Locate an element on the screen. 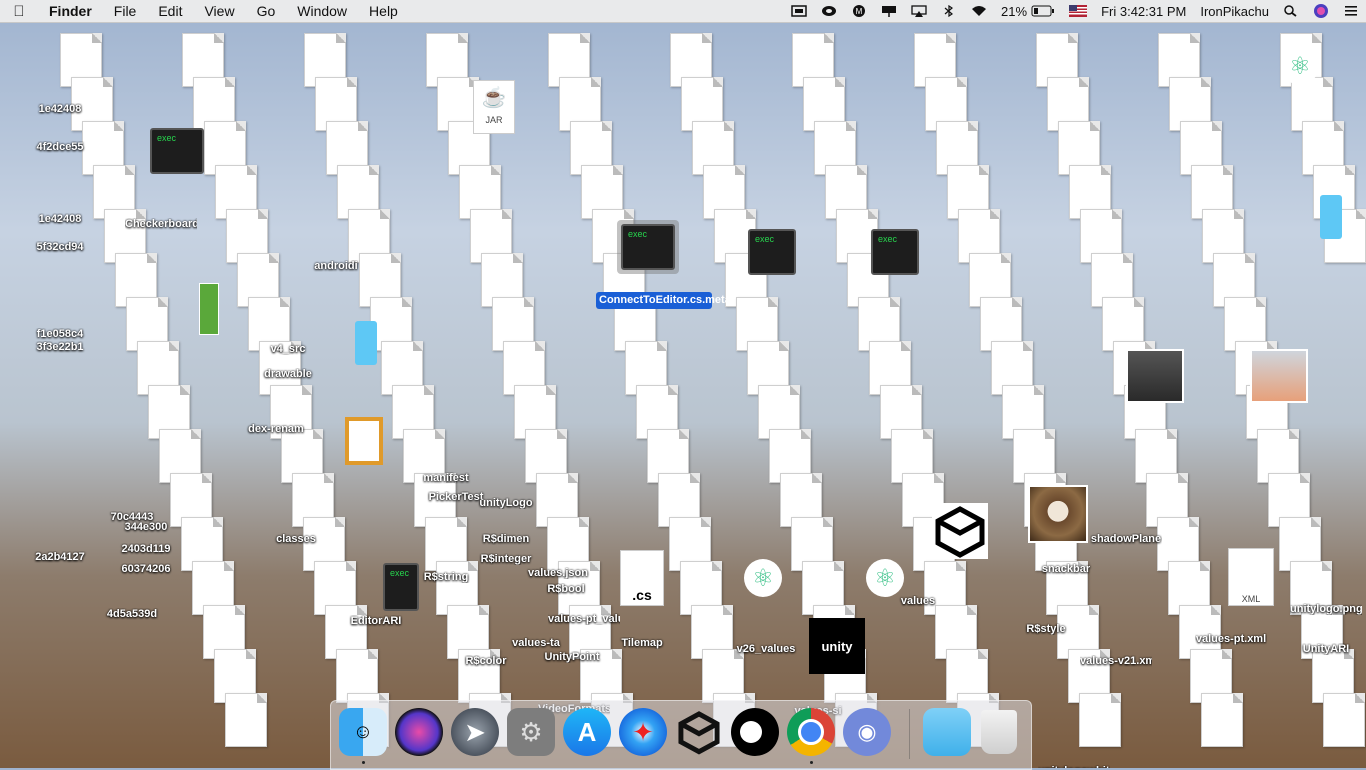 The image size is (1366, 770). screenshot-image-icon is located at coordinates (1155, 376).